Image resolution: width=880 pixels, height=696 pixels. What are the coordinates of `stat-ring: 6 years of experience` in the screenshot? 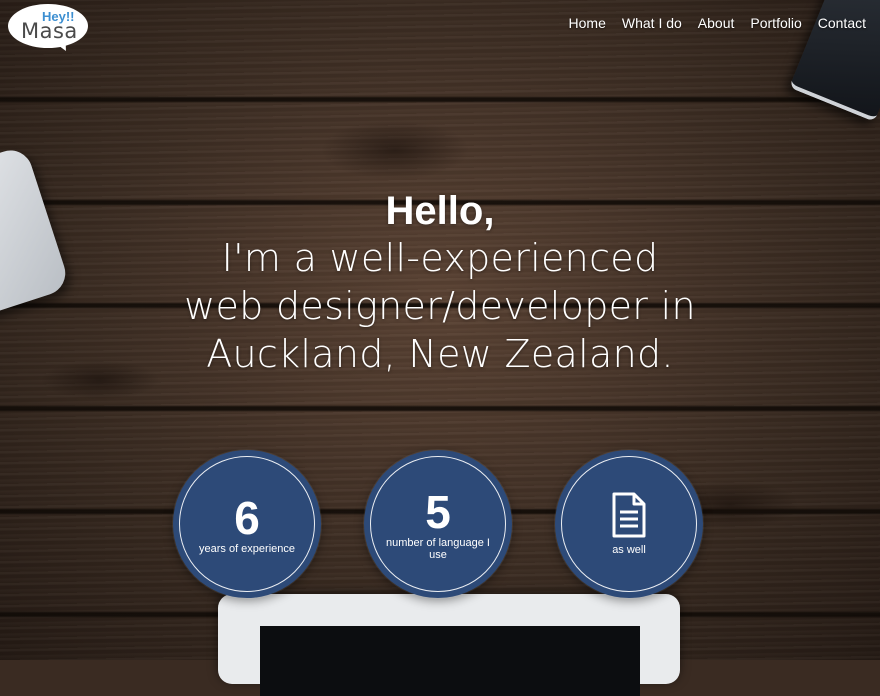 It's located at (247, 524).